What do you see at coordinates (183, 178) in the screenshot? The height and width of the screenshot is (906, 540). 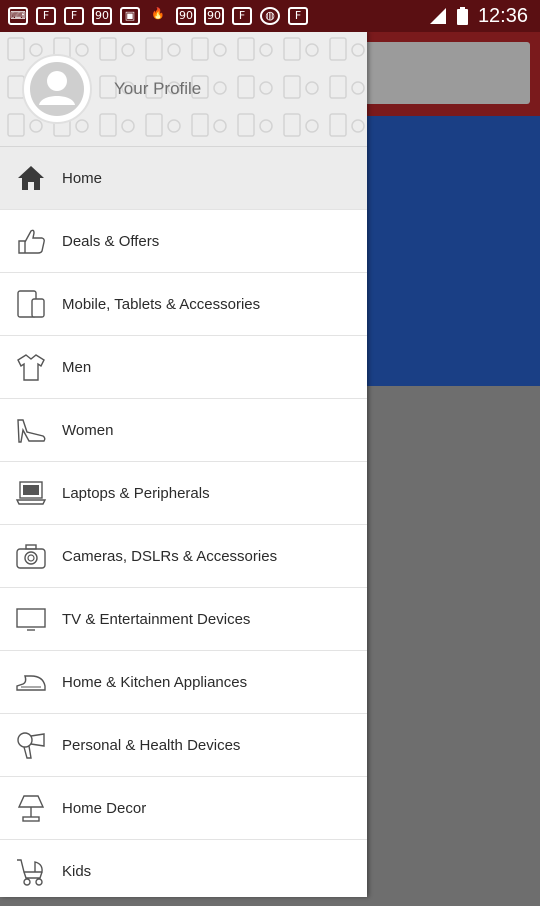 I see `menu-item-home: Home` at bounding box center [183, 178].